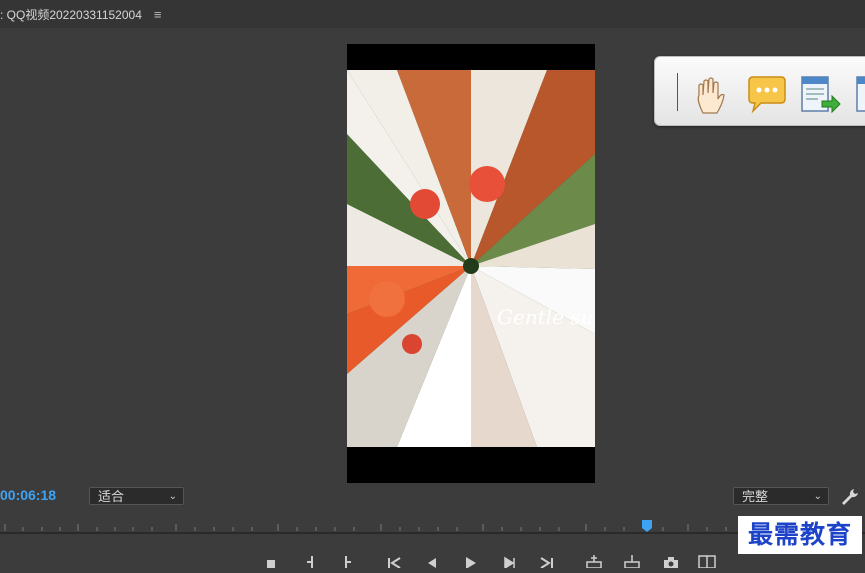 The width and height of the screenshot is (865, 573). What do you see at coordinates (274, 561) in the screenshot?
I see `mark-in-icon` at bounding box center [274, 561].